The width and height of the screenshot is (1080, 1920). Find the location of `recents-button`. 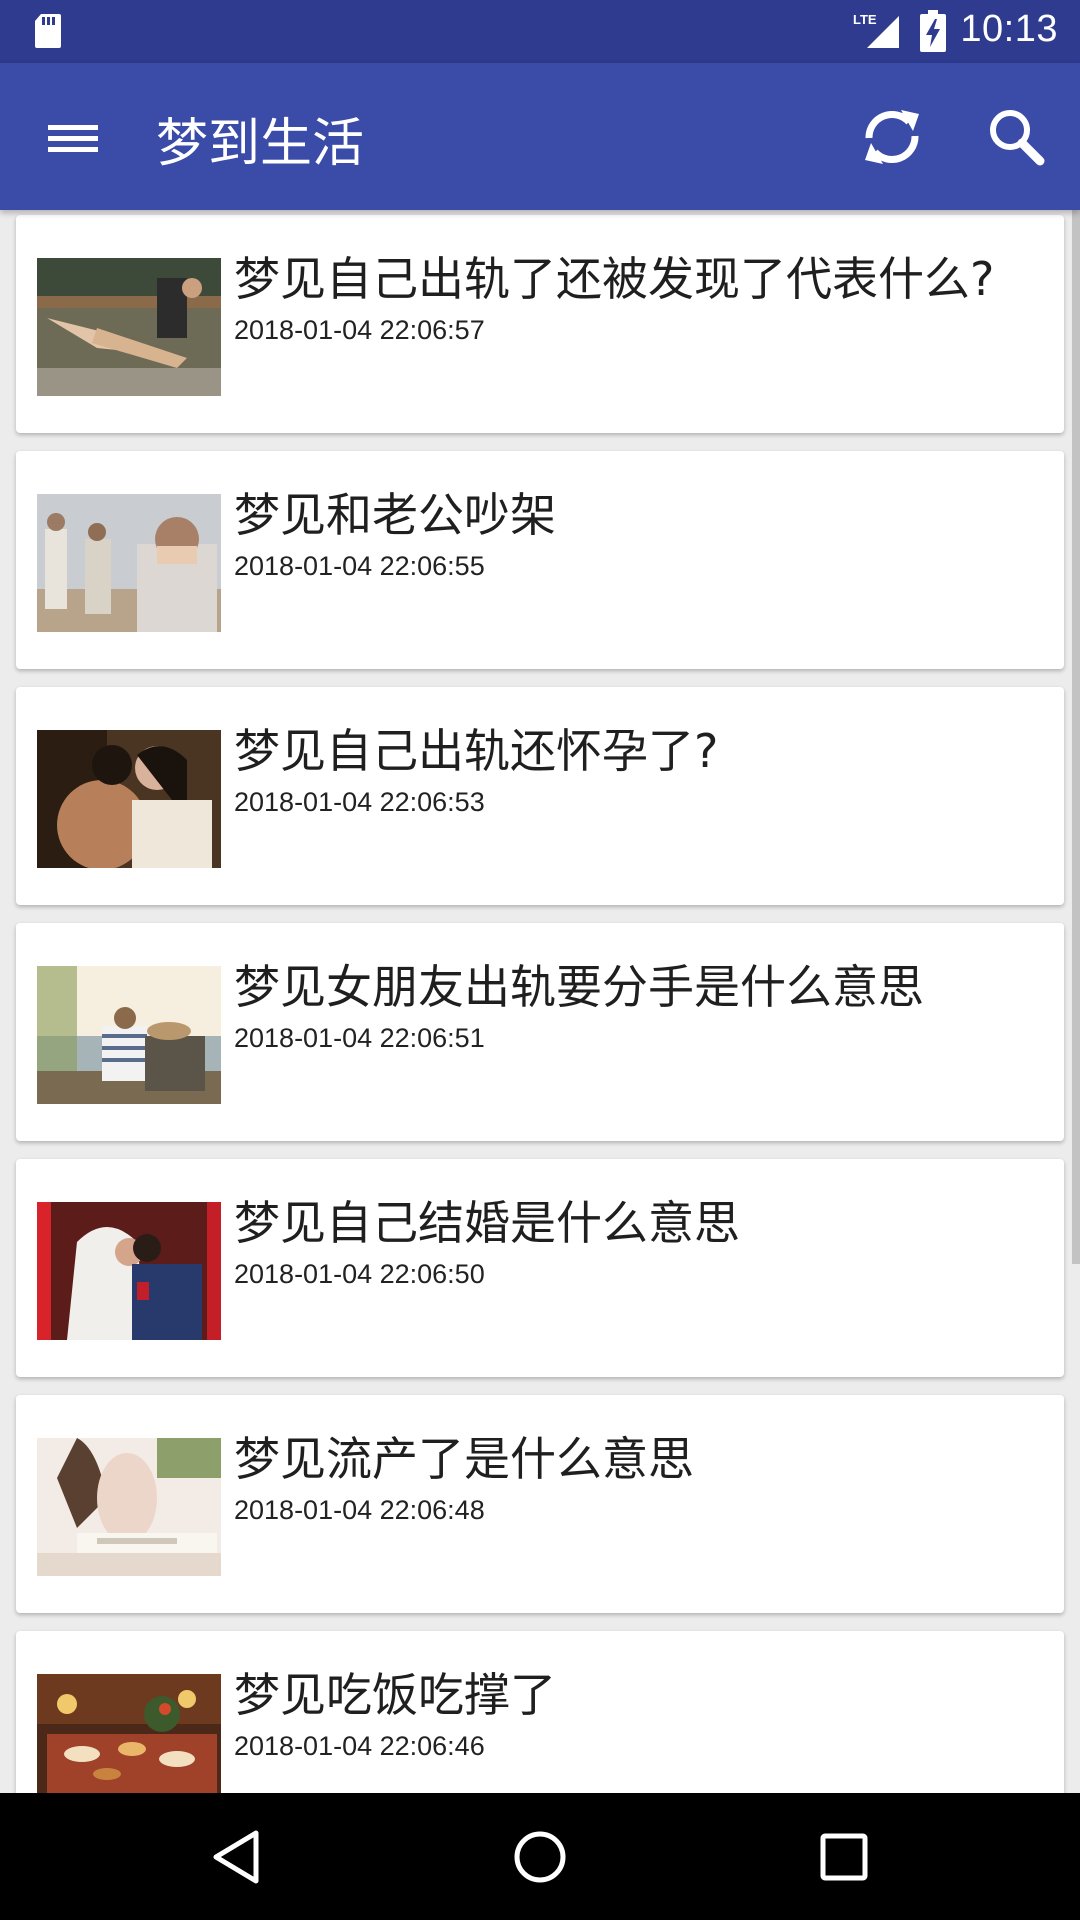

recents-button is located at coordinates (844, 1857).